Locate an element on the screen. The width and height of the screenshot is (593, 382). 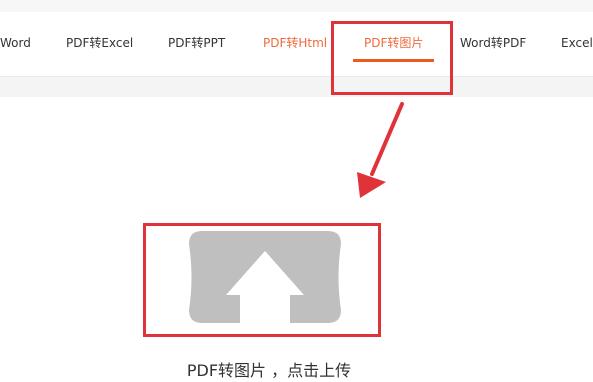
upload-caption: PDF转图片 ，点击上传 is located at coordinates (269, 371).